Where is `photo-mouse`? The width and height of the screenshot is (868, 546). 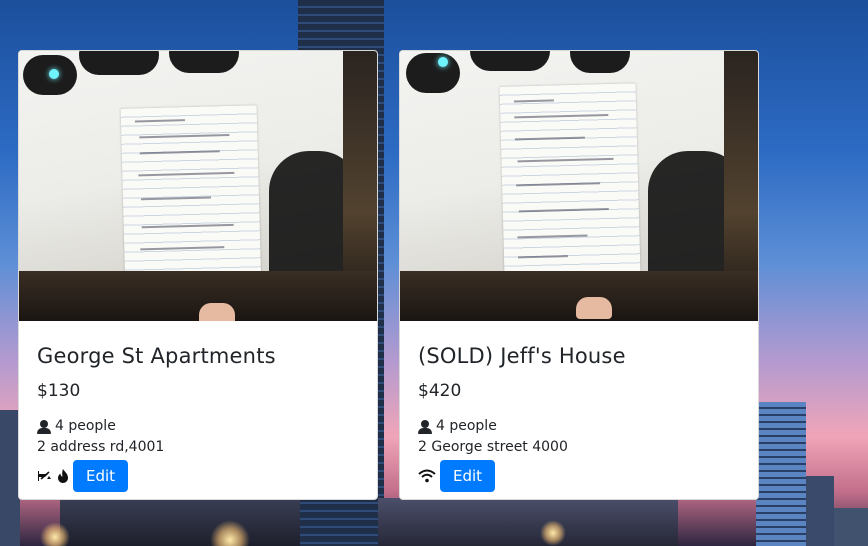 photo-mouse is located at coordinates (433, 73).